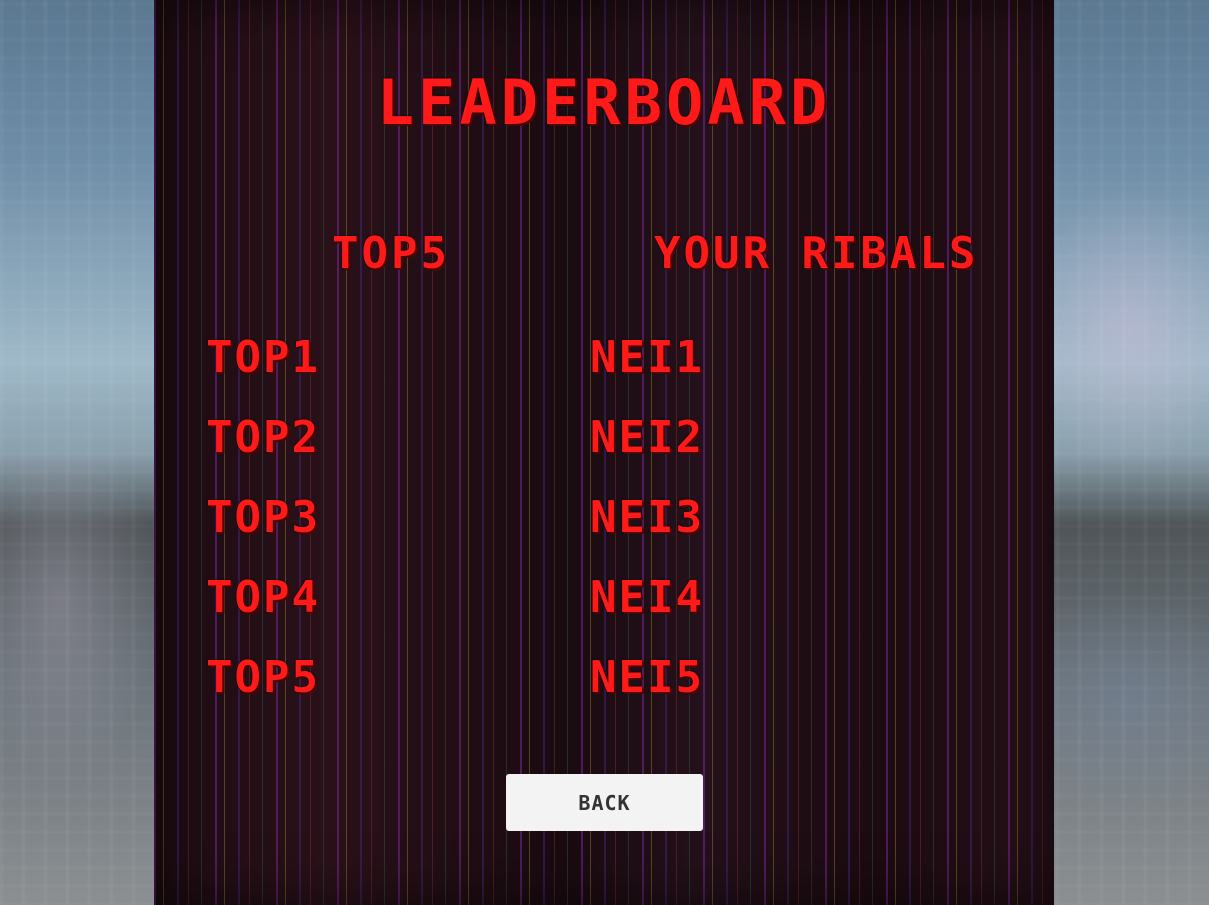  I want to click on top-entries-list: TOP1 TOP2 TOP3 TOP4 TOP5, so click(263, 530).